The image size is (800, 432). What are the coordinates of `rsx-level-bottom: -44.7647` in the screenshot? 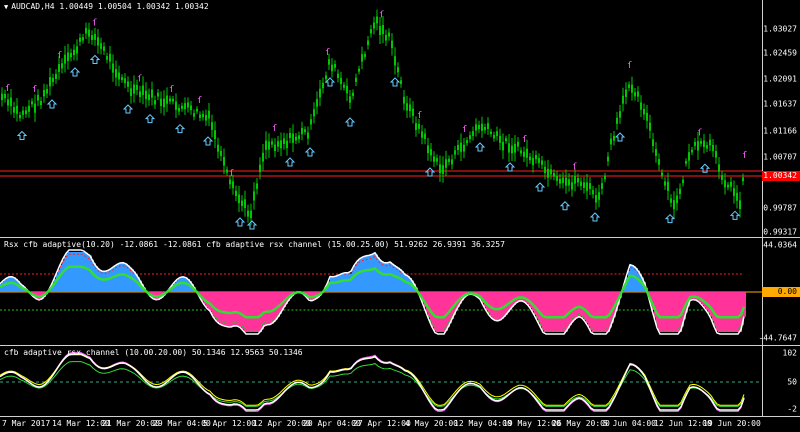 It's located at (777, 338).